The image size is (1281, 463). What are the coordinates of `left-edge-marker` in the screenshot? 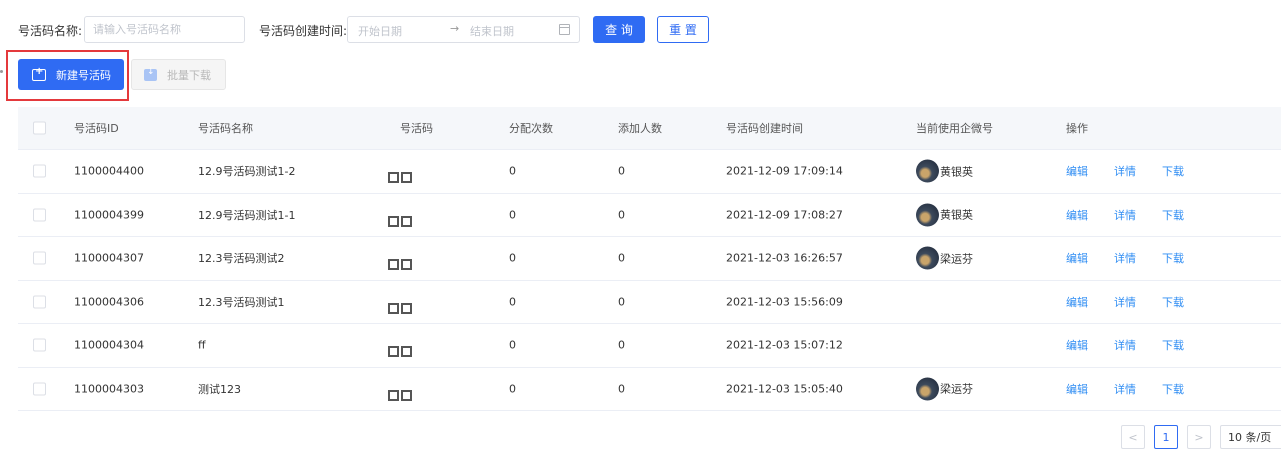 It's located at (1, 71).